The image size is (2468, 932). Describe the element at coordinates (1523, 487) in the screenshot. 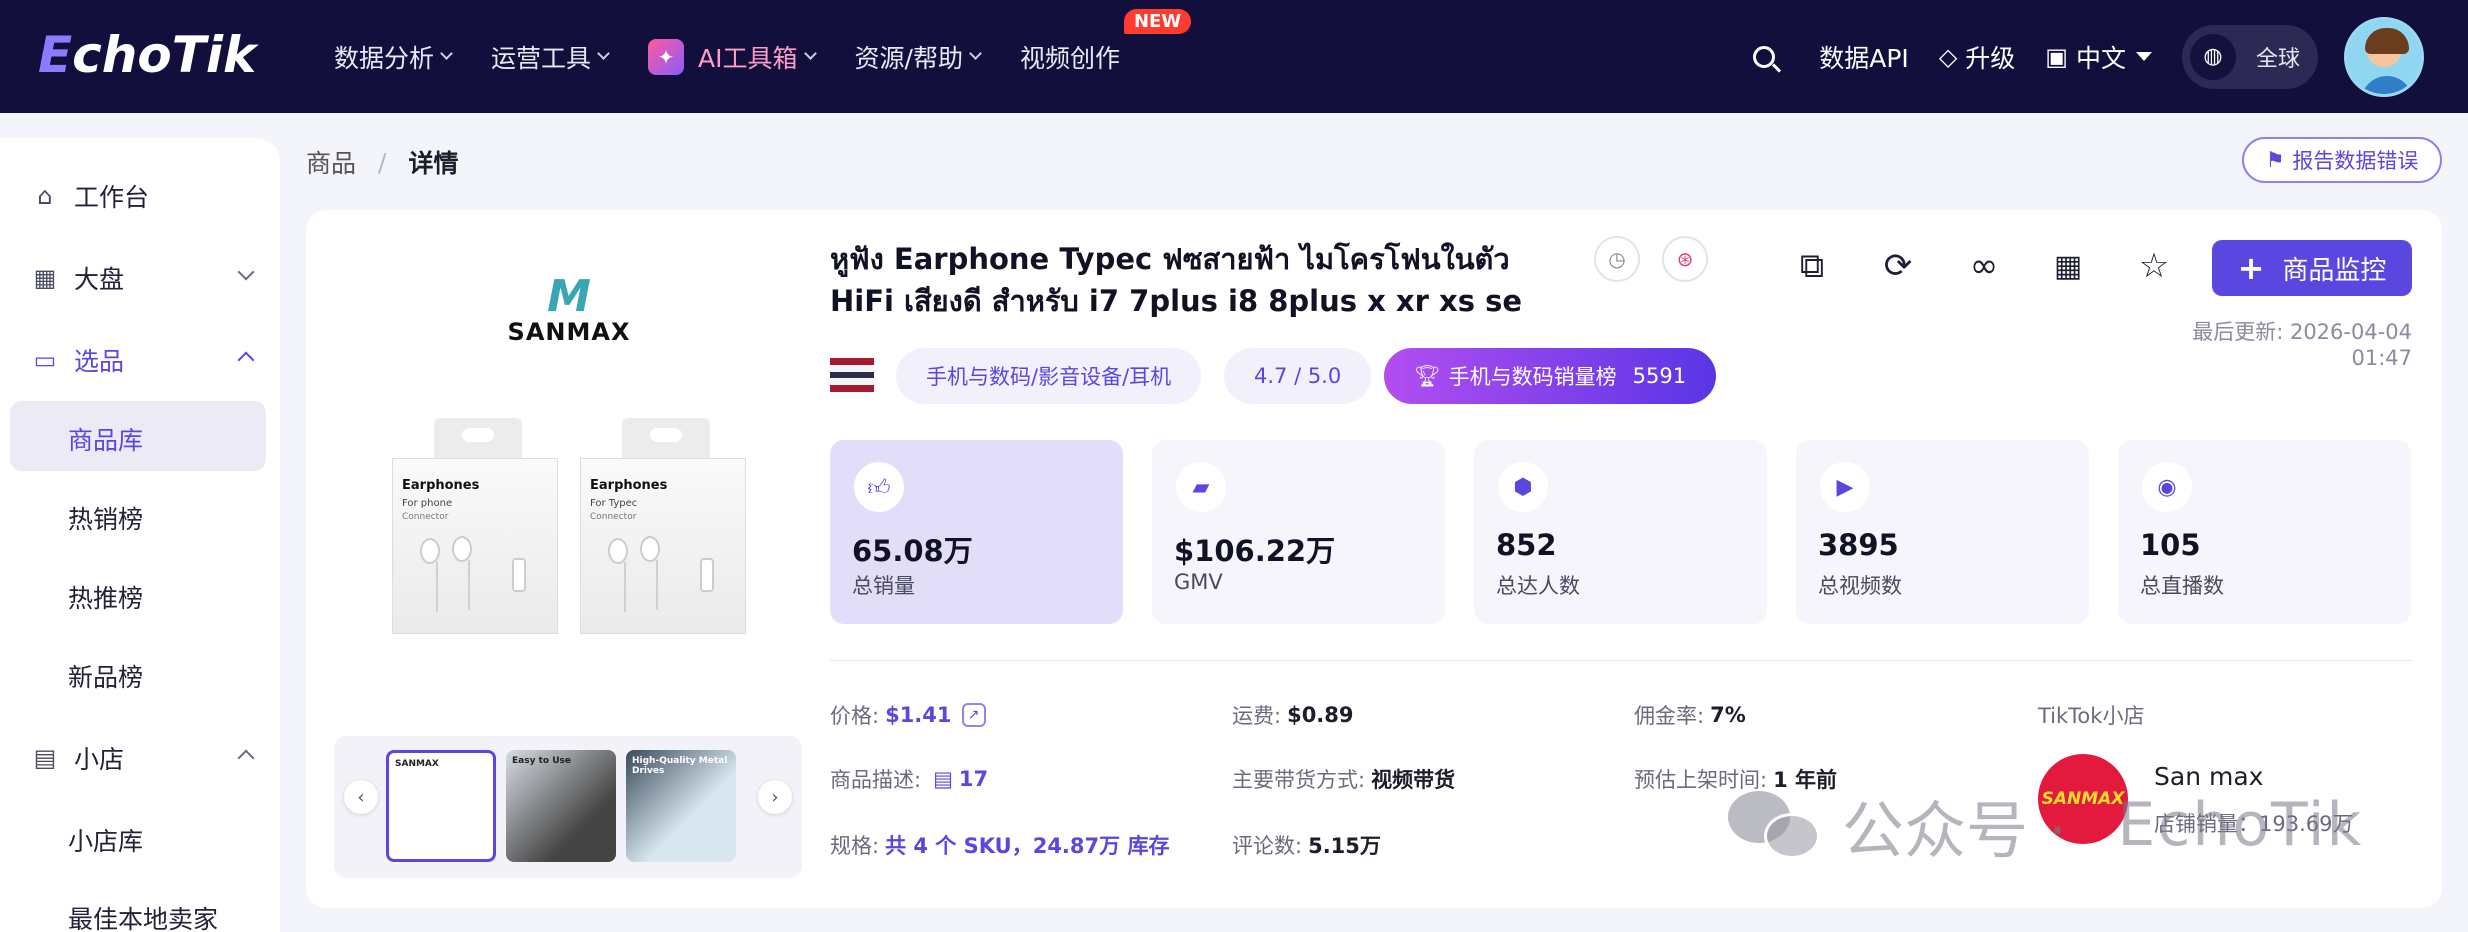

I see `influencer-icon: ⬢` at that location.